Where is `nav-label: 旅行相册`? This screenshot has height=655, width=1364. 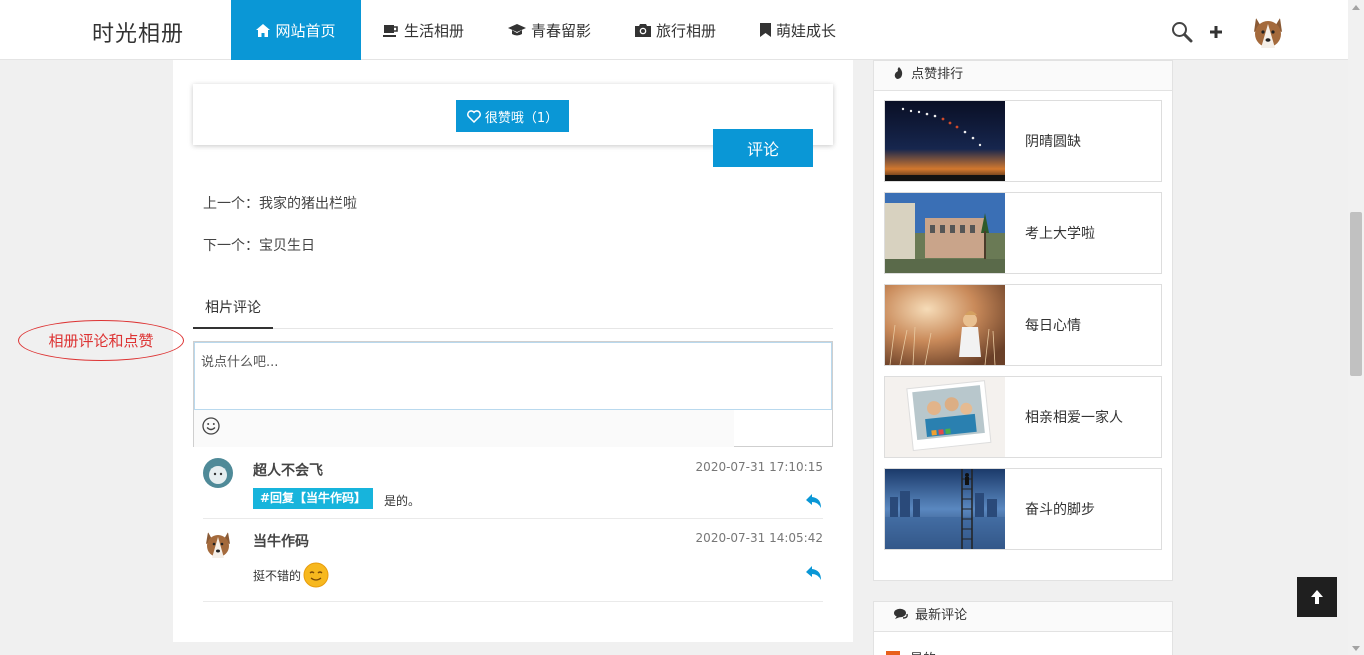
nav-label: 旅行相册 is located at coordinates (686, 30).